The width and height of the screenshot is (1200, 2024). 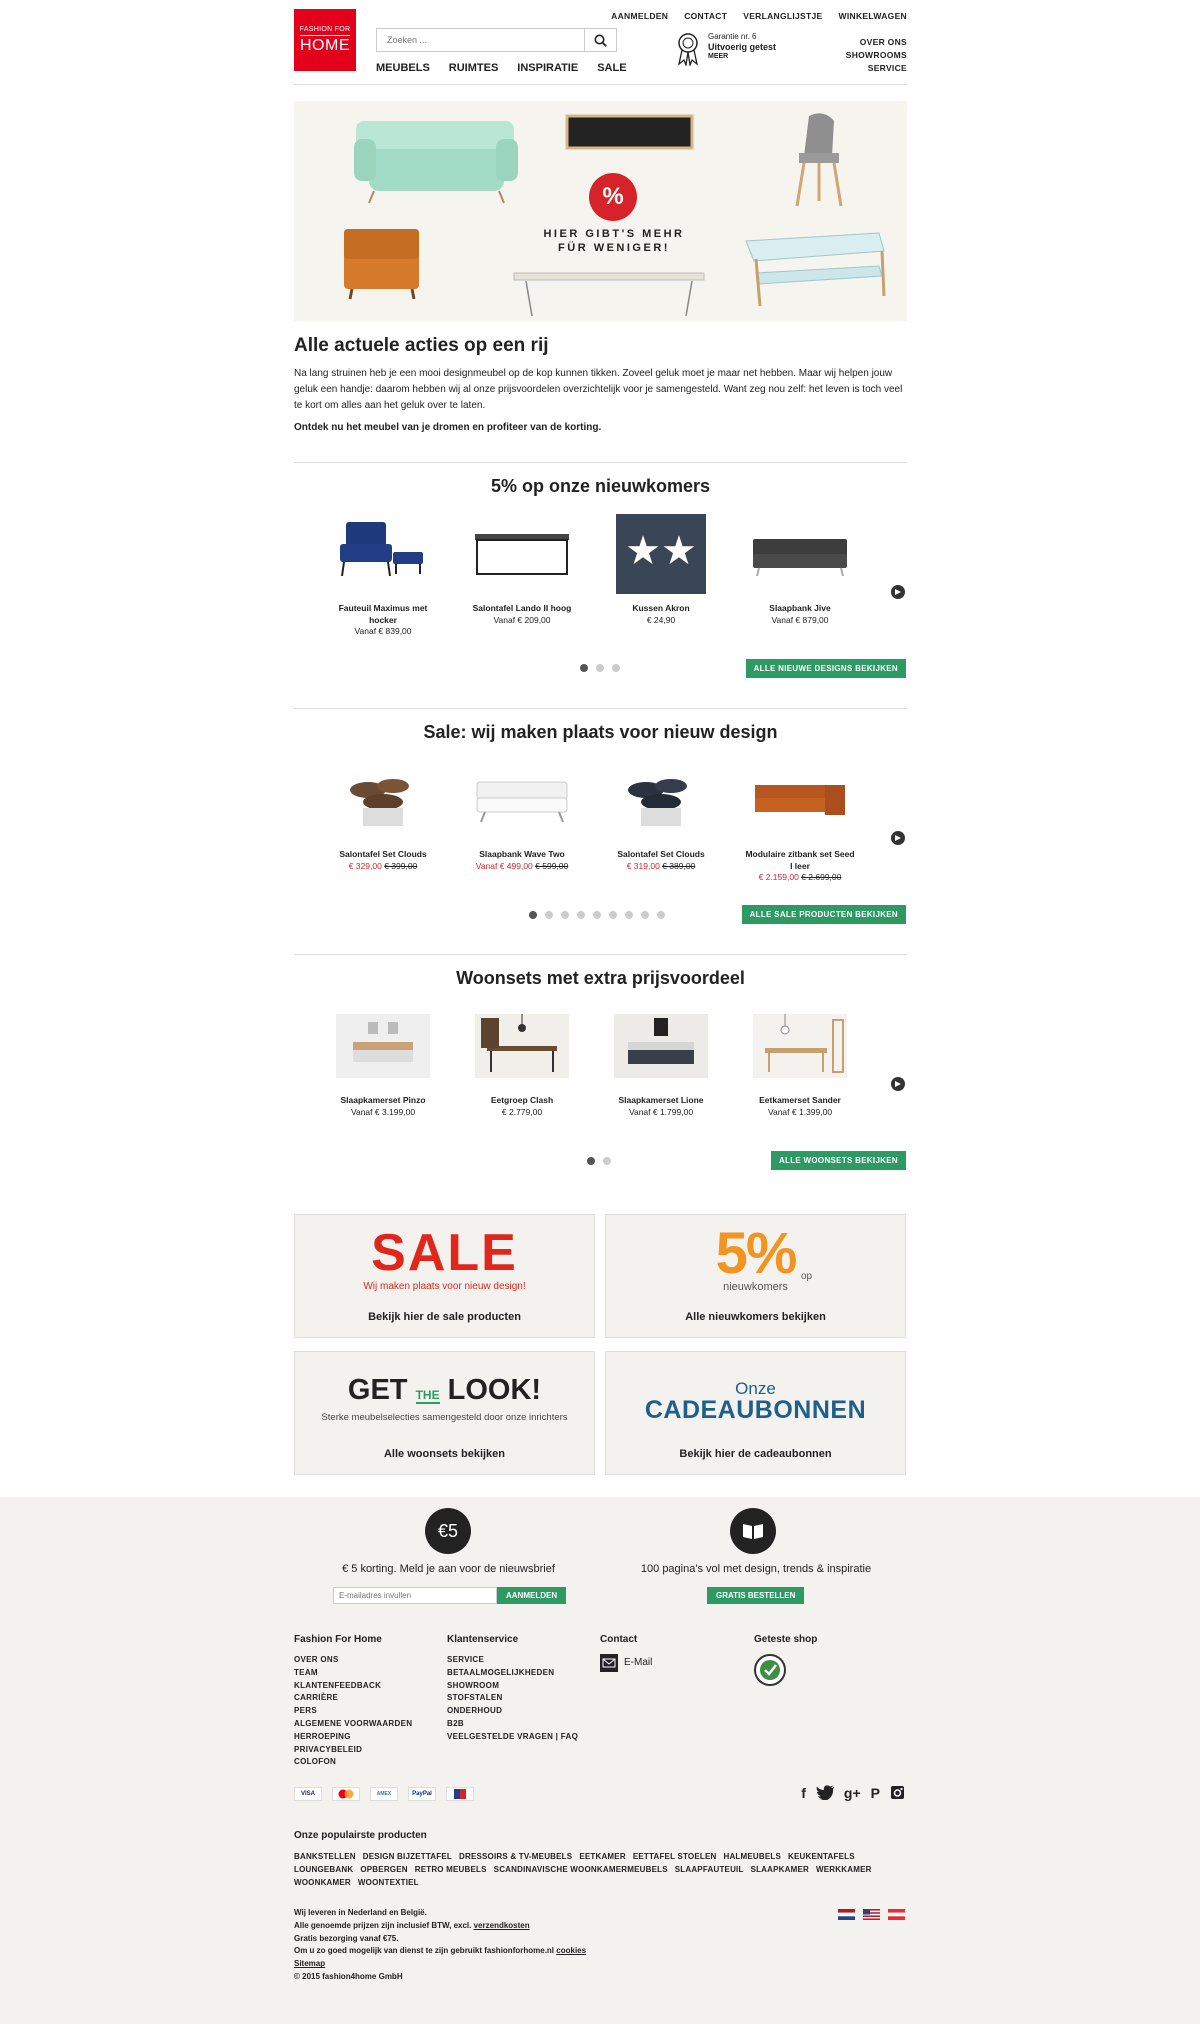 I want to click on product-card: Slaapbank Jive Vanaf € 879,00, so click(x=800, y=570).